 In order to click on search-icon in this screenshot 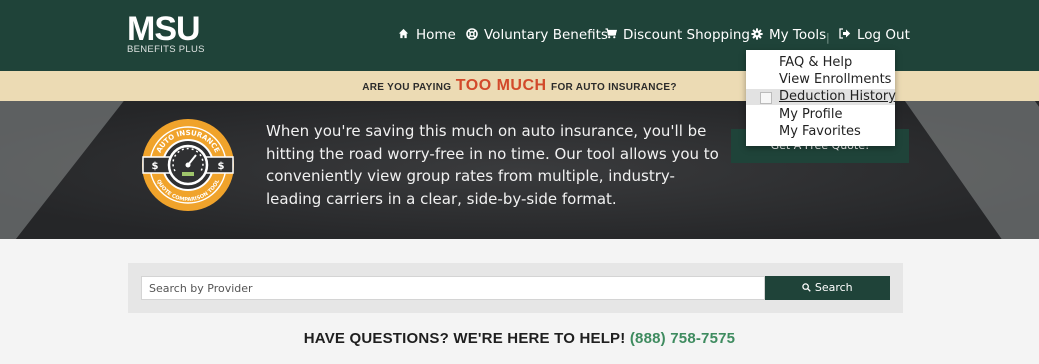, I will do `click(808, 287)`.